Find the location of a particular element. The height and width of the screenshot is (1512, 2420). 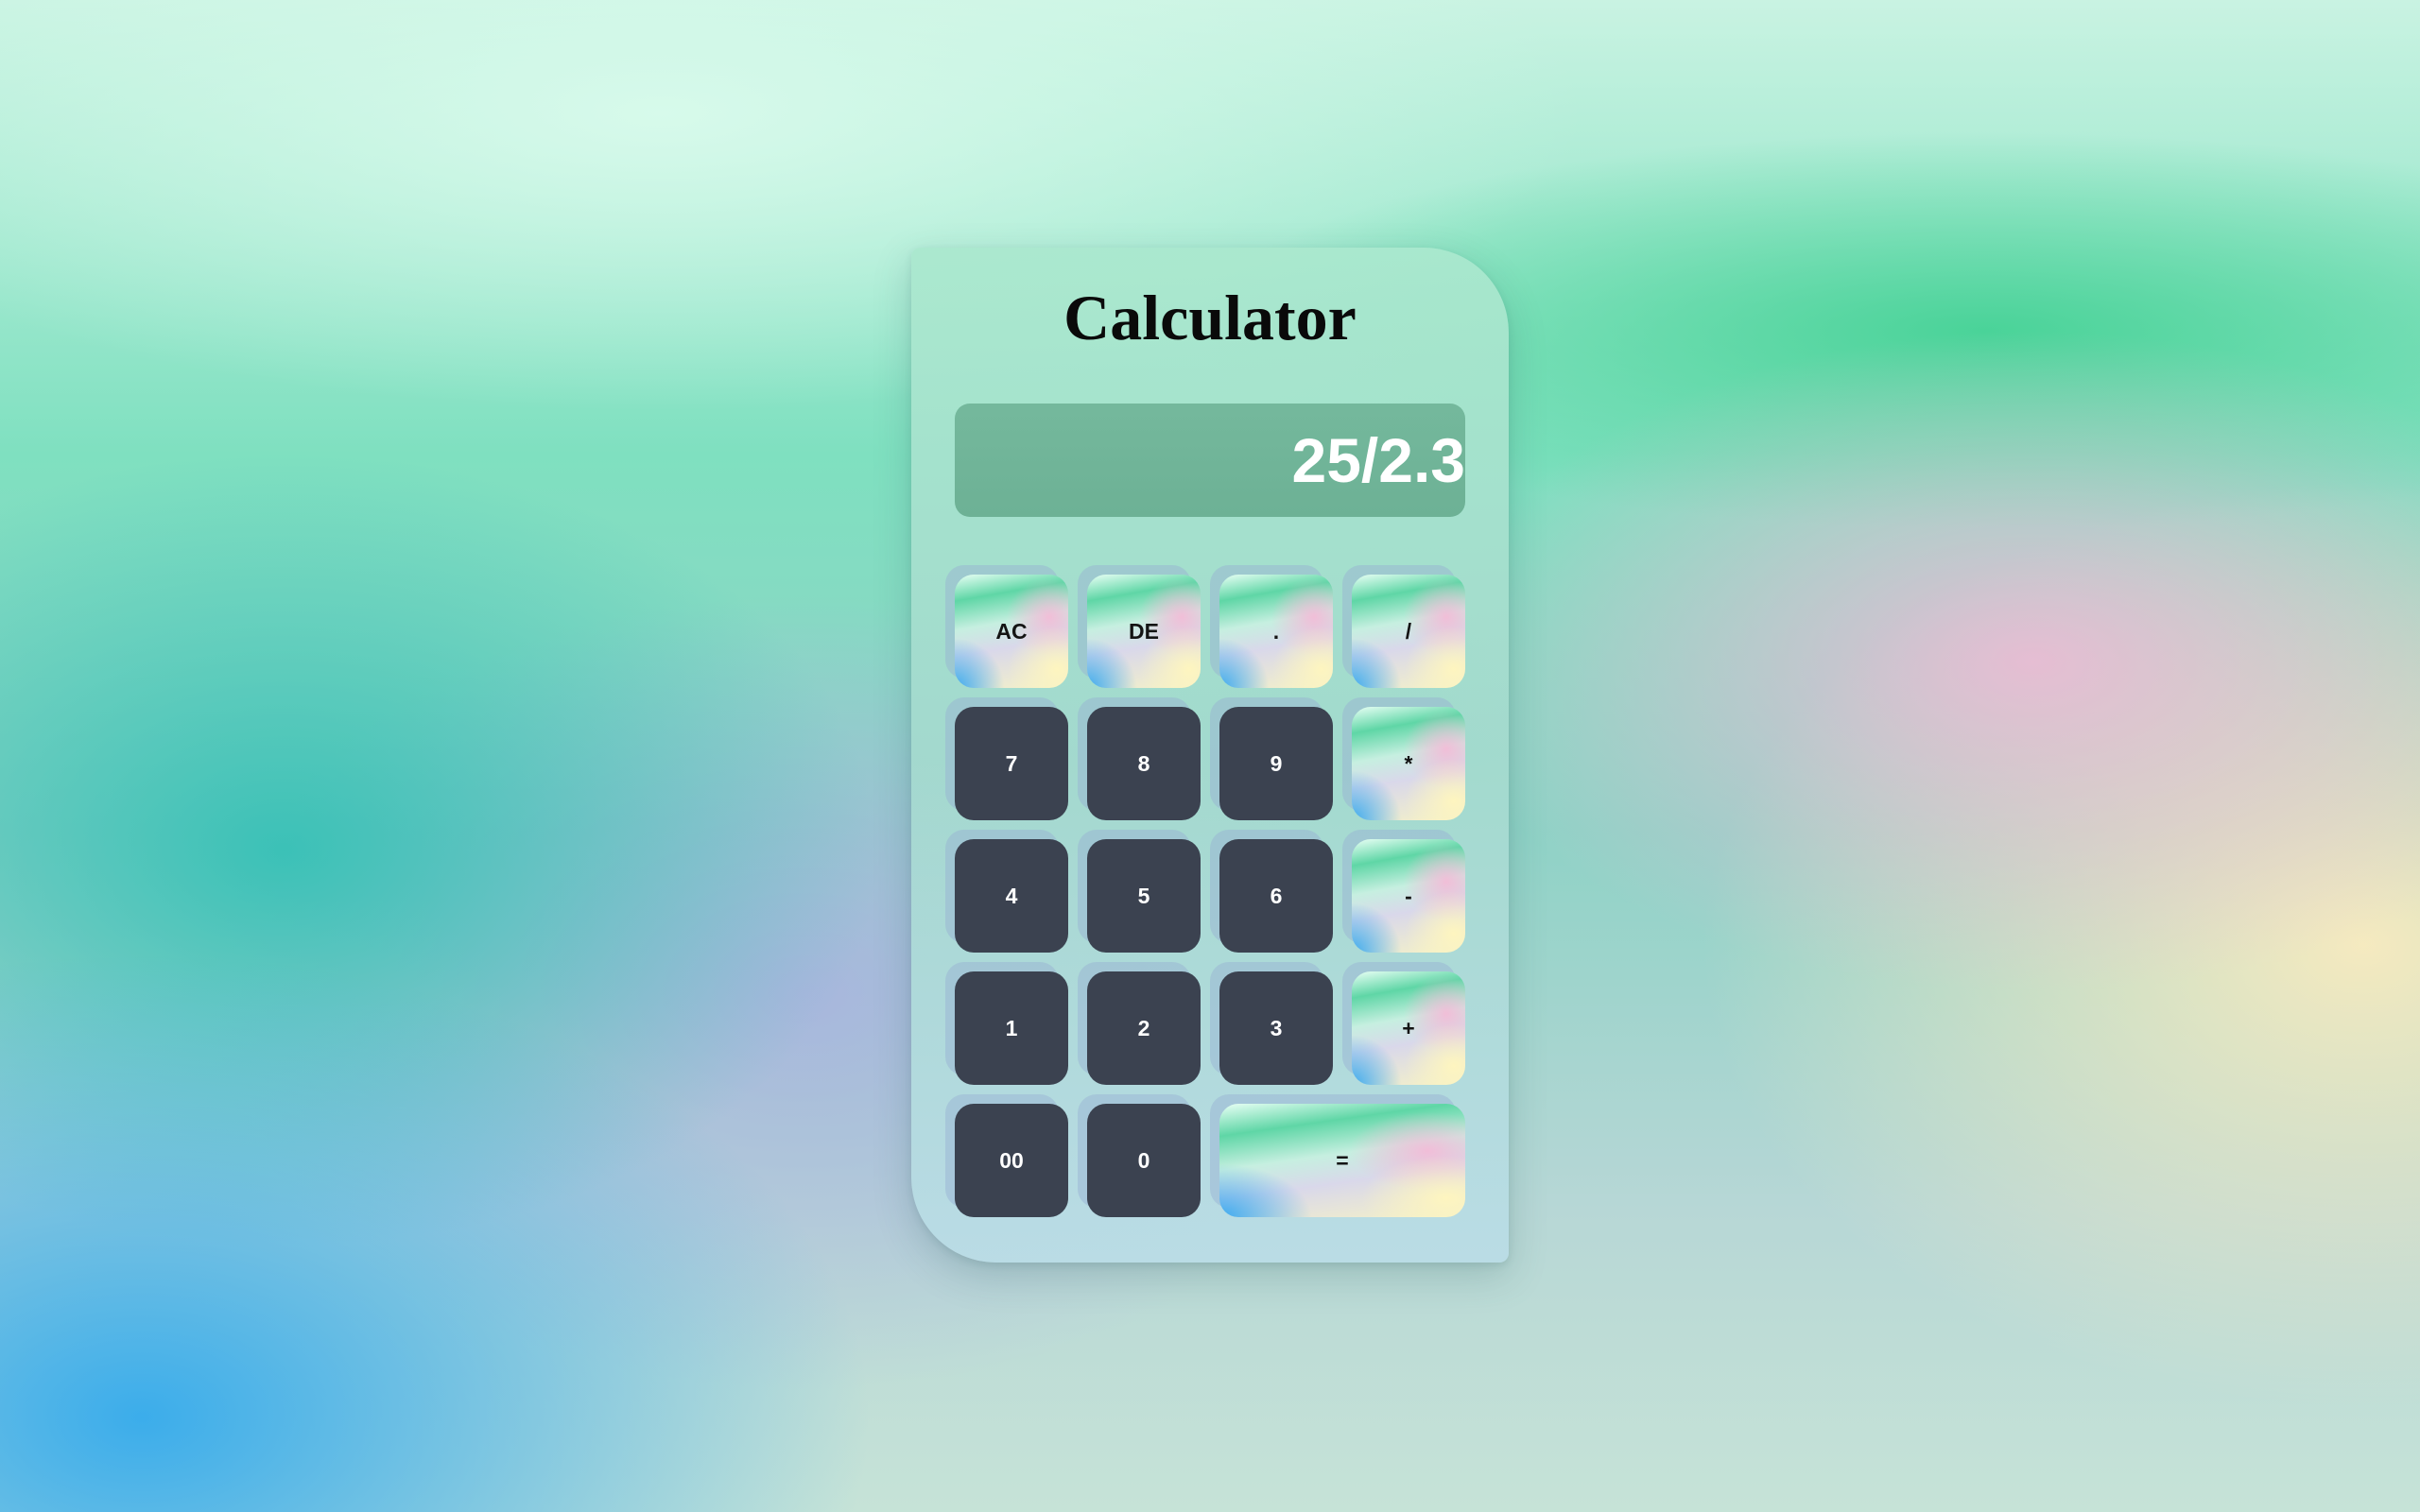

add-button: + is located at coordinates (1409, 1028).